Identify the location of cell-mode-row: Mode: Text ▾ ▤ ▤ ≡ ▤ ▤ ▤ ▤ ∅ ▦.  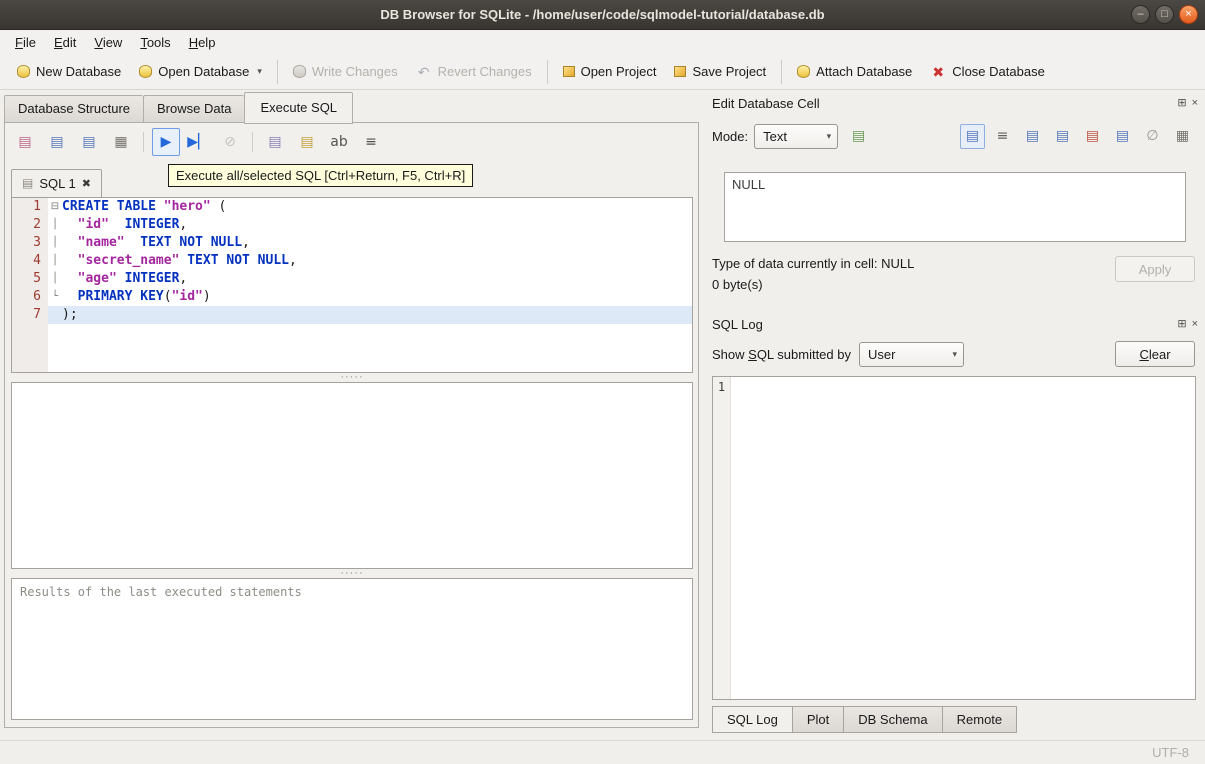
(953, 136).